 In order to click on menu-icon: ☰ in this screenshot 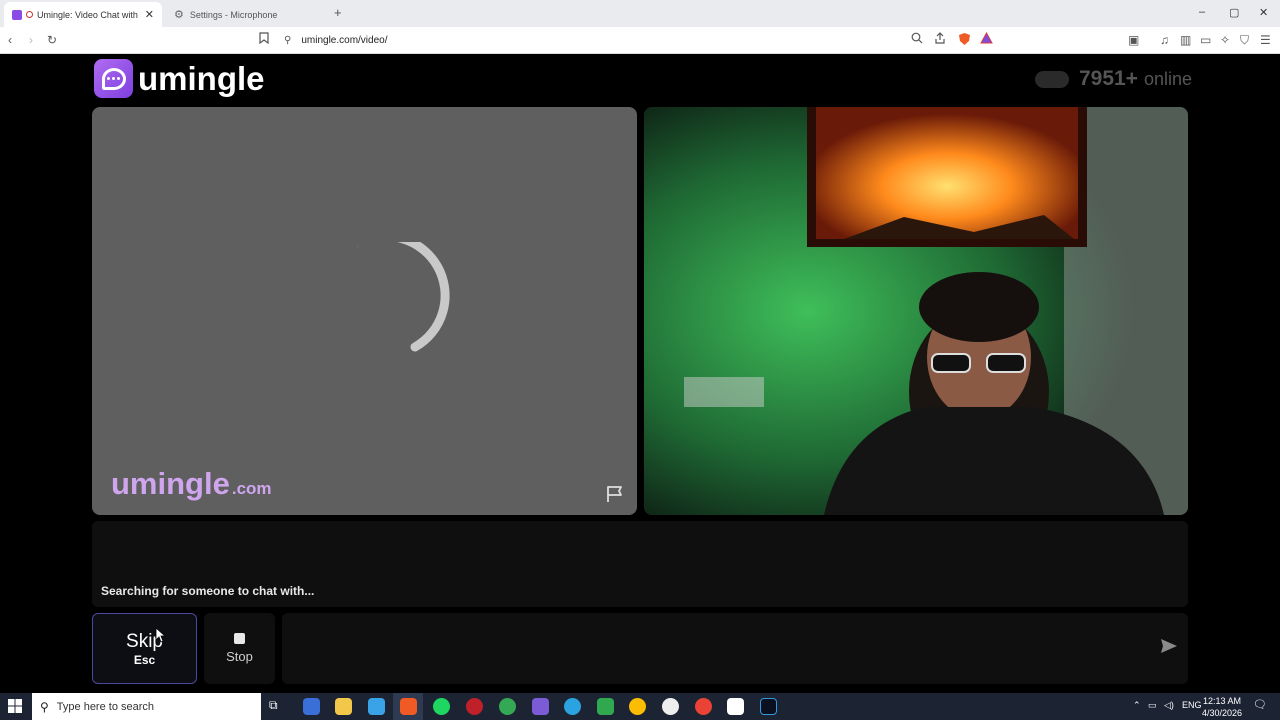, I will do `click(1265, 40)`.